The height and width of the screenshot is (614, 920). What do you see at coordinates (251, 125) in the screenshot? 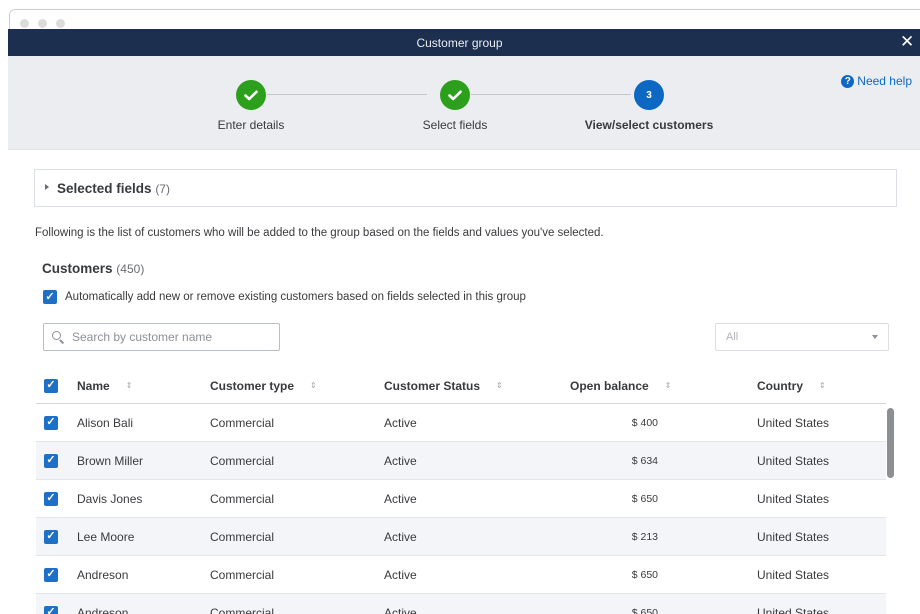
I see `step-label: Enter details` at bounding box center [251, 125].